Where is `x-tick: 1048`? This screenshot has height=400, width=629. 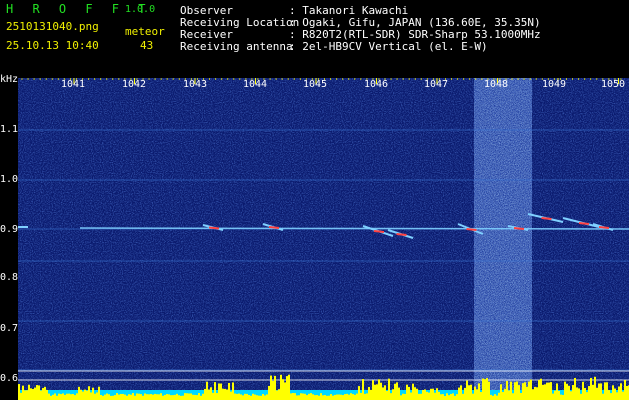
x-tick: 1048 is located at coordinates (496, 84).